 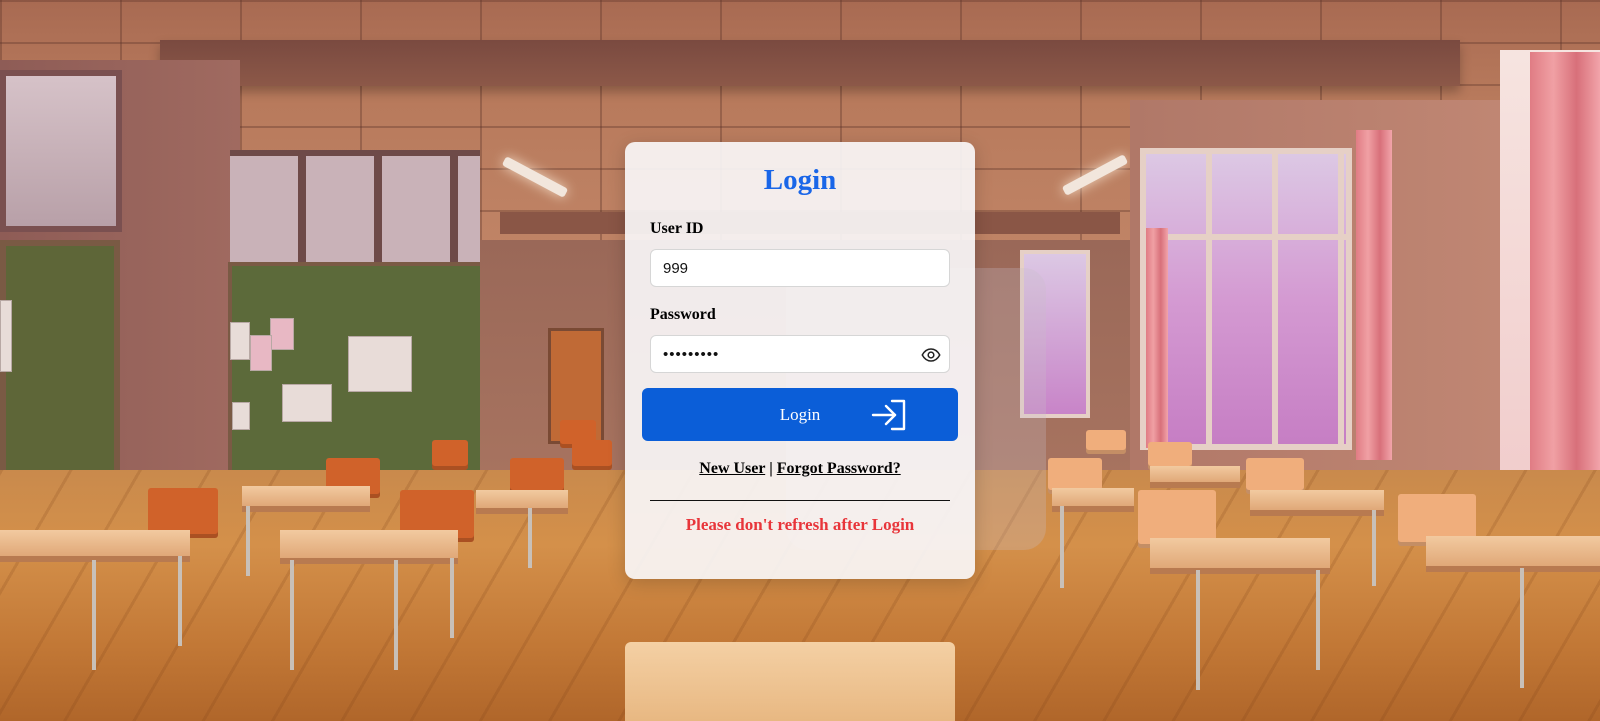 What do you see at coordinates (732, 468) in the screenshot?
I see `new-user-link: New User` at bounding box center [732, 468].